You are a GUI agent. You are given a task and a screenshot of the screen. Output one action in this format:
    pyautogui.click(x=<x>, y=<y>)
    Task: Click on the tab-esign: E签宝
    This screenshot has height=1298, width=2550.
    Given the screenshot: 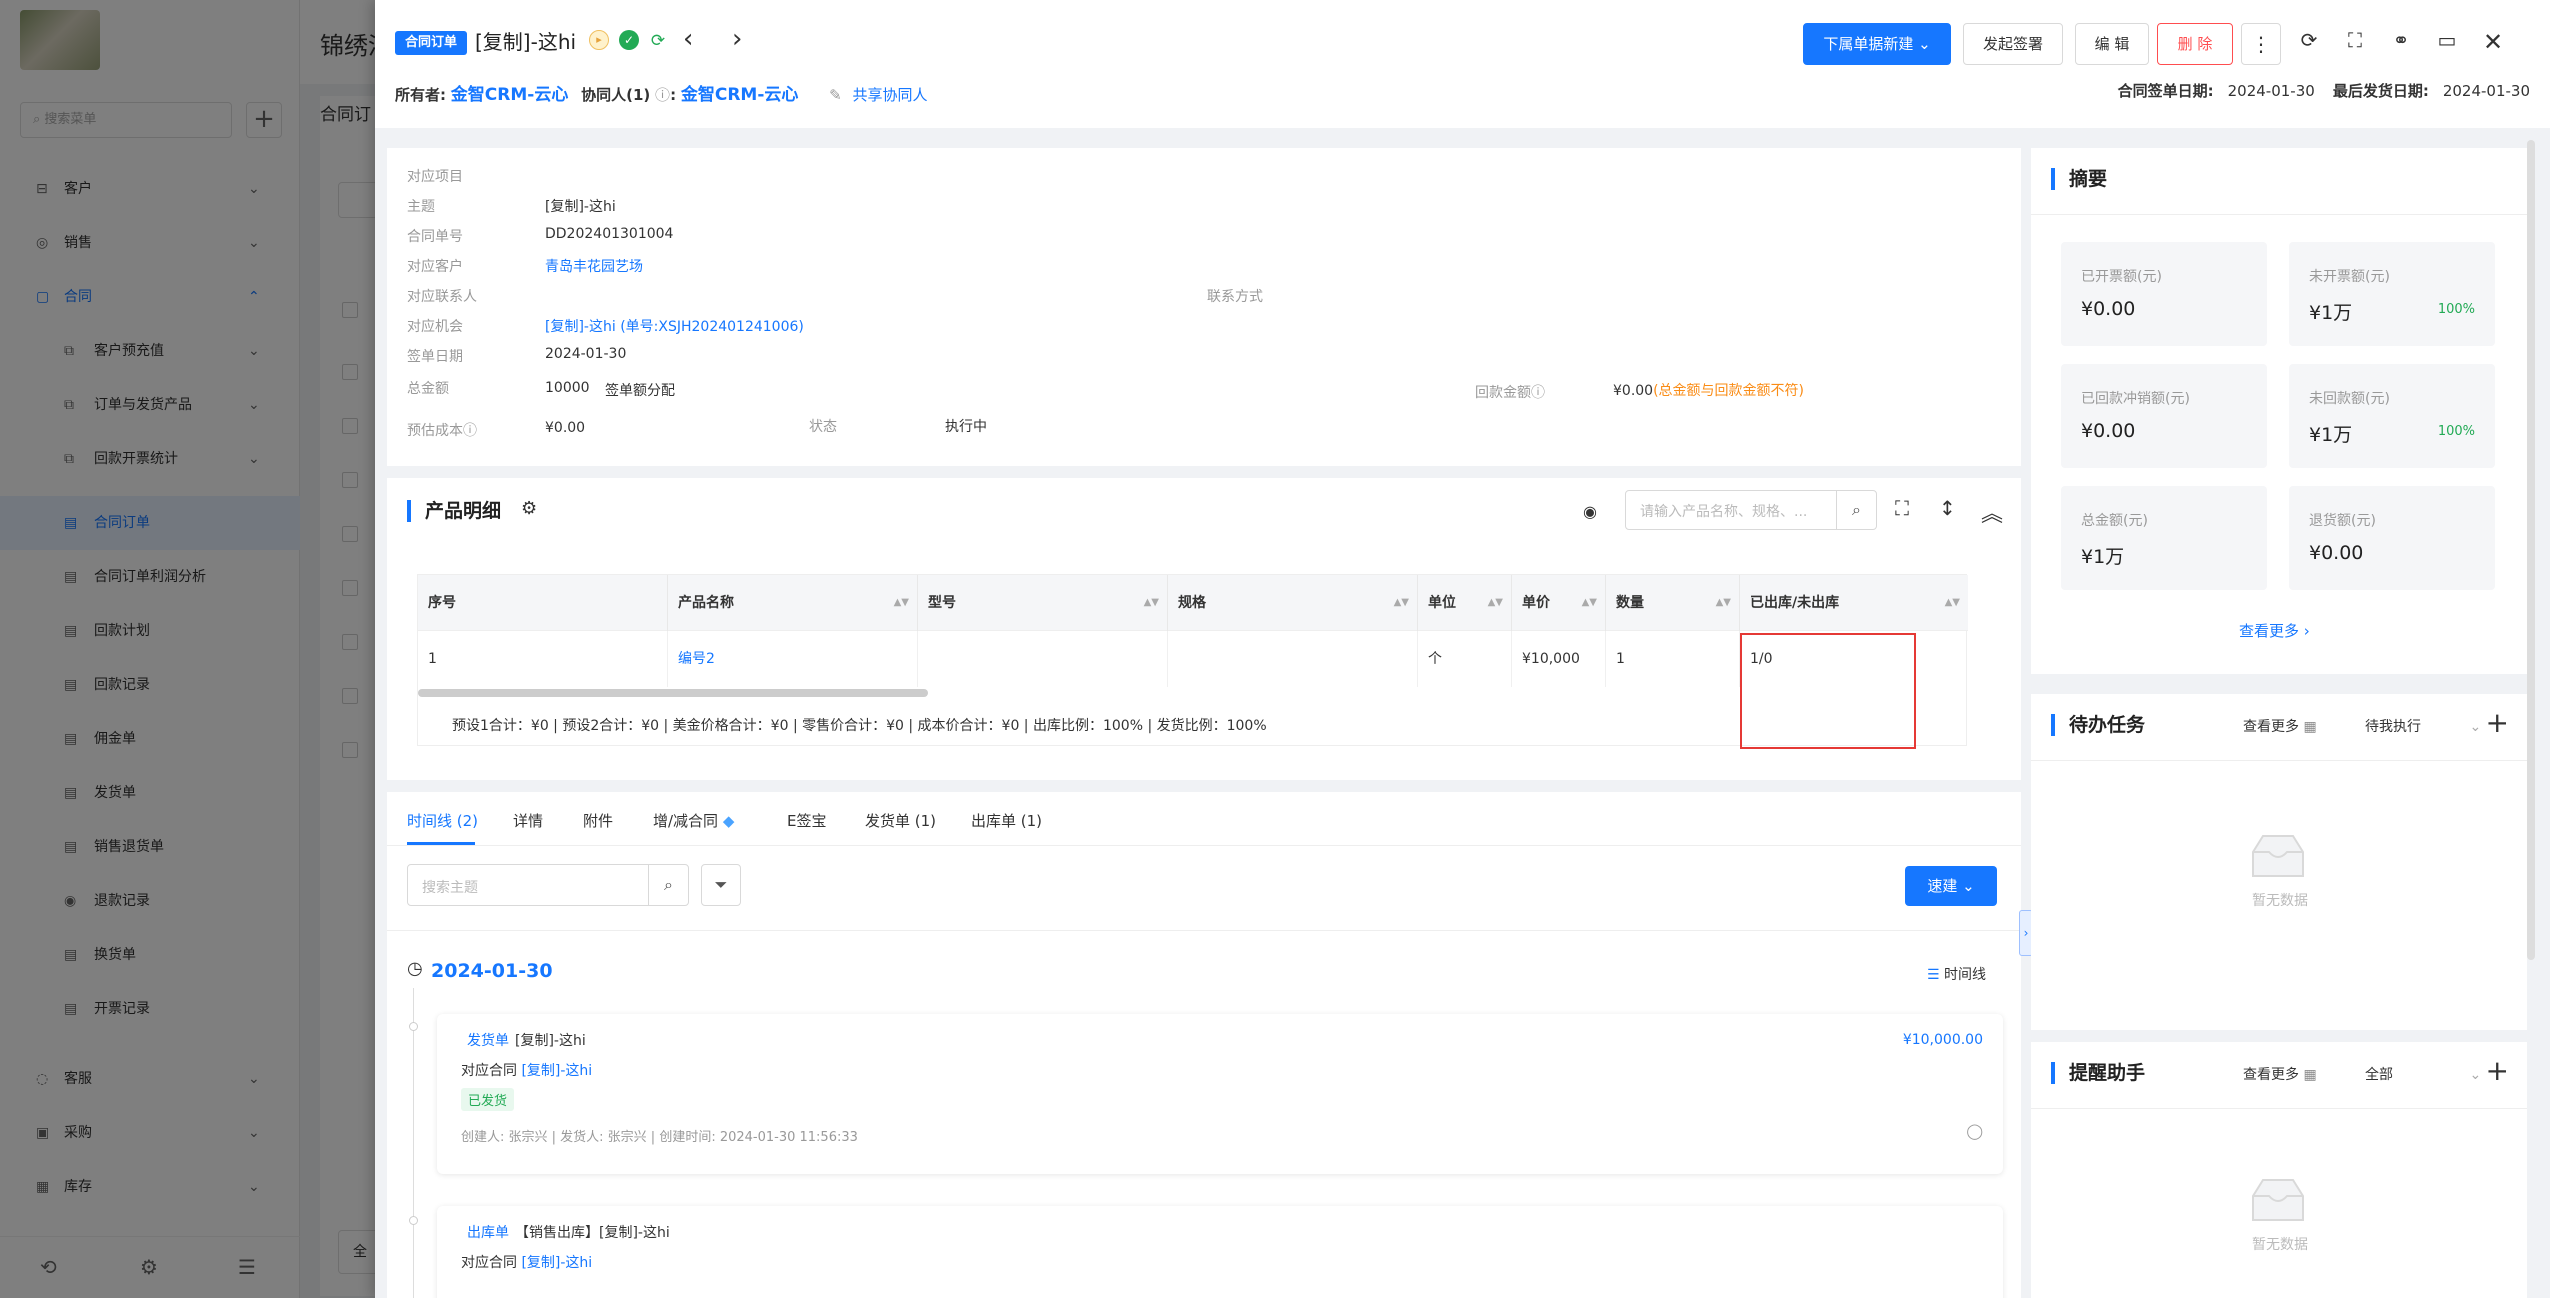 What is the action you would take?
    pyautogui.click(x=806, y=820)
    